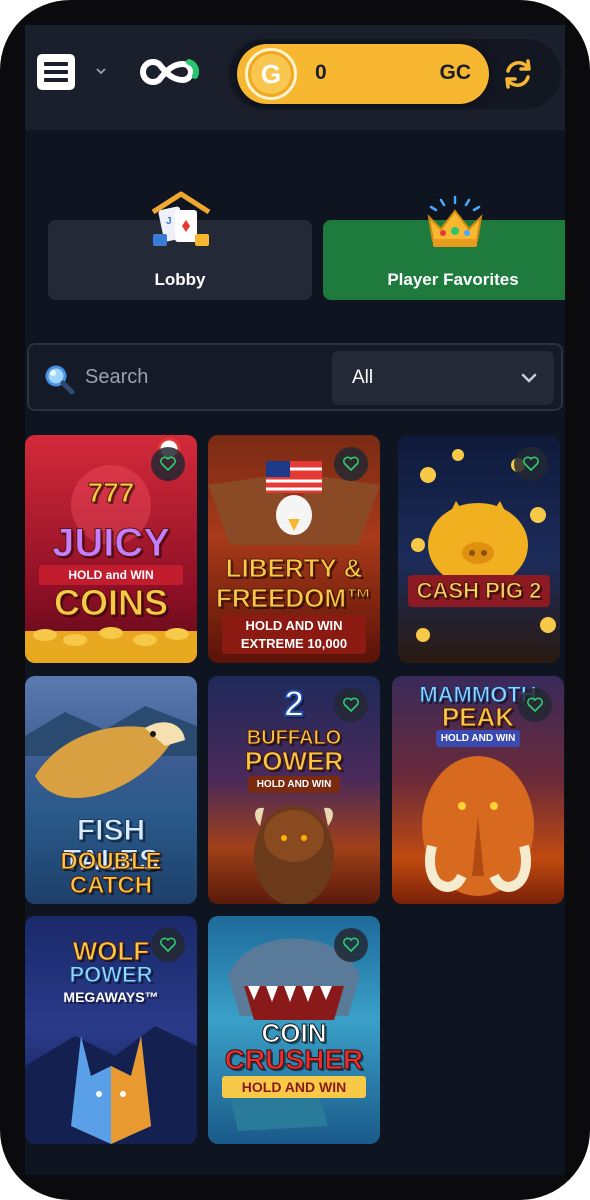  Describe the element at coordinates (294, 1033) in the screenshot. I see `game-title-top: COIN` at that location.